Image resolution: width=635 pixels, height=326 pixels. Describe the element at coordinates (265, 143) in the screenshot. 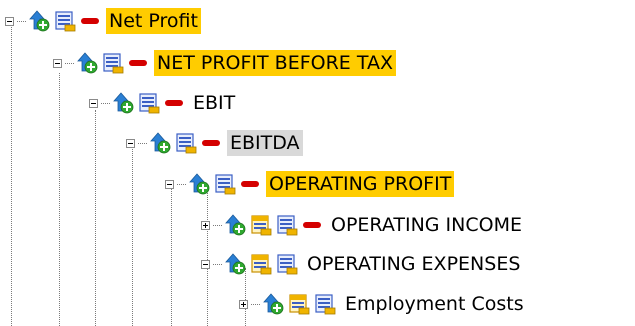

I see `tree-node-label: EBITDA` at that location.